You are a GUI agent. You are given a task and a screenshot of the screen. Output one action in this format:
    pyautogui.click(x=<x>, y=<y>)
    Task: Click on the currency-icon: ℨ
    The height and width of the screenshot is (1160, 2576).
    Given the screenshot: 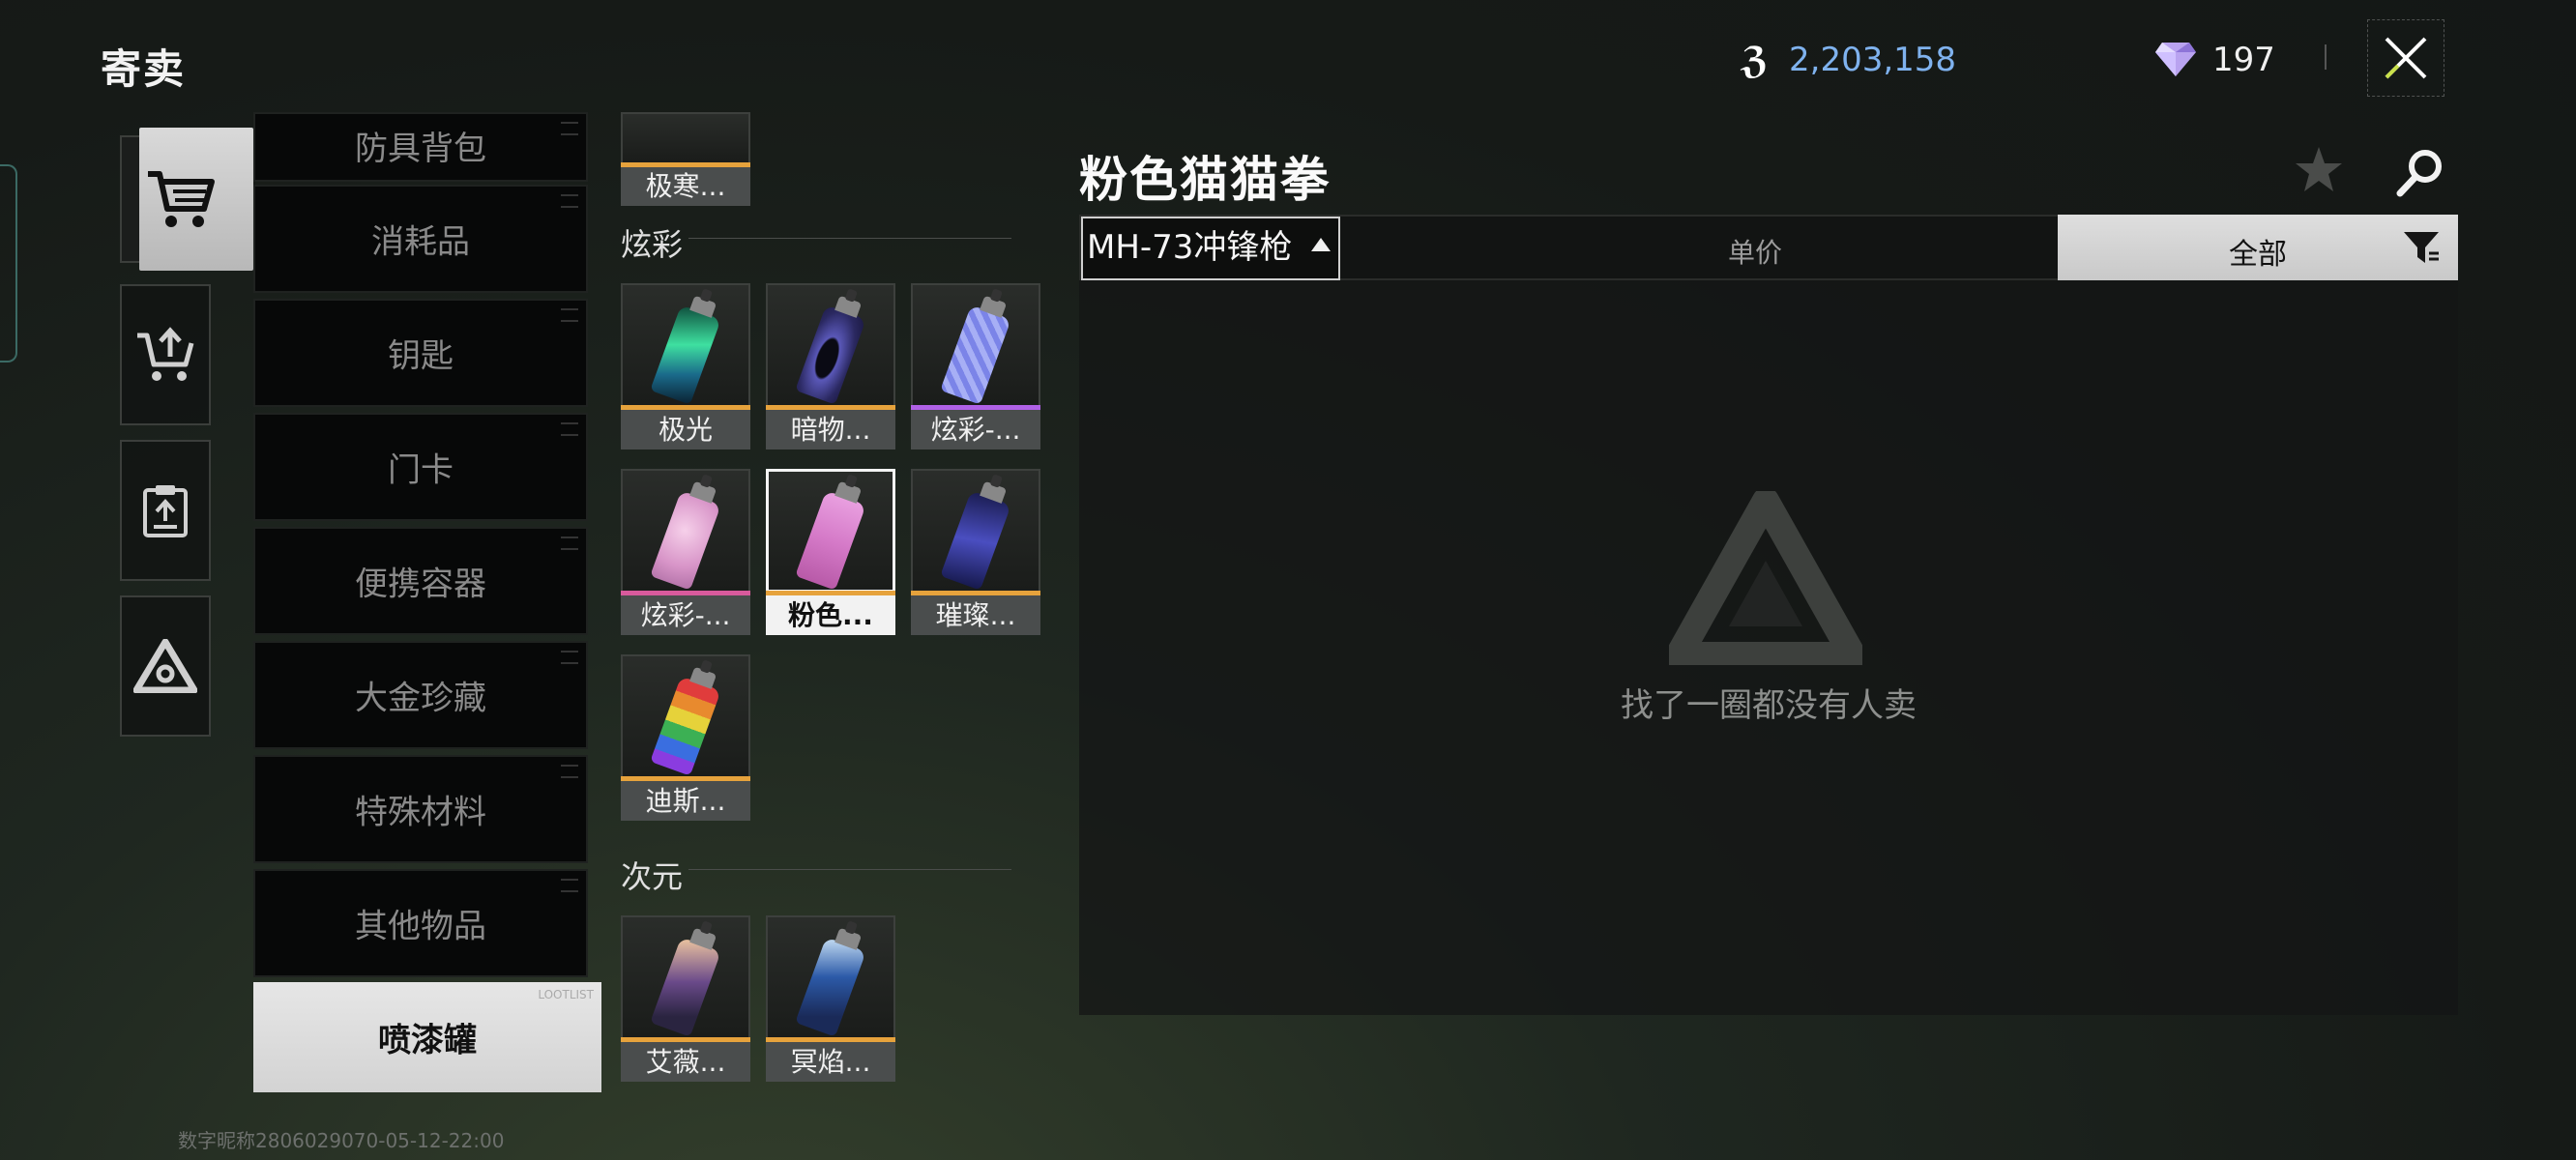 What is the action you would take?
    pyautogui.click(x=1755, y=60)
    